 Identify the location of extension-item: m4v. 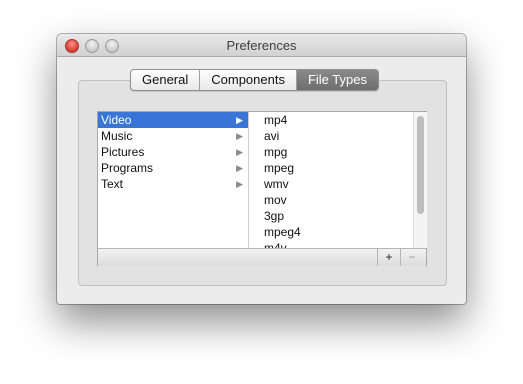
(331, 244).